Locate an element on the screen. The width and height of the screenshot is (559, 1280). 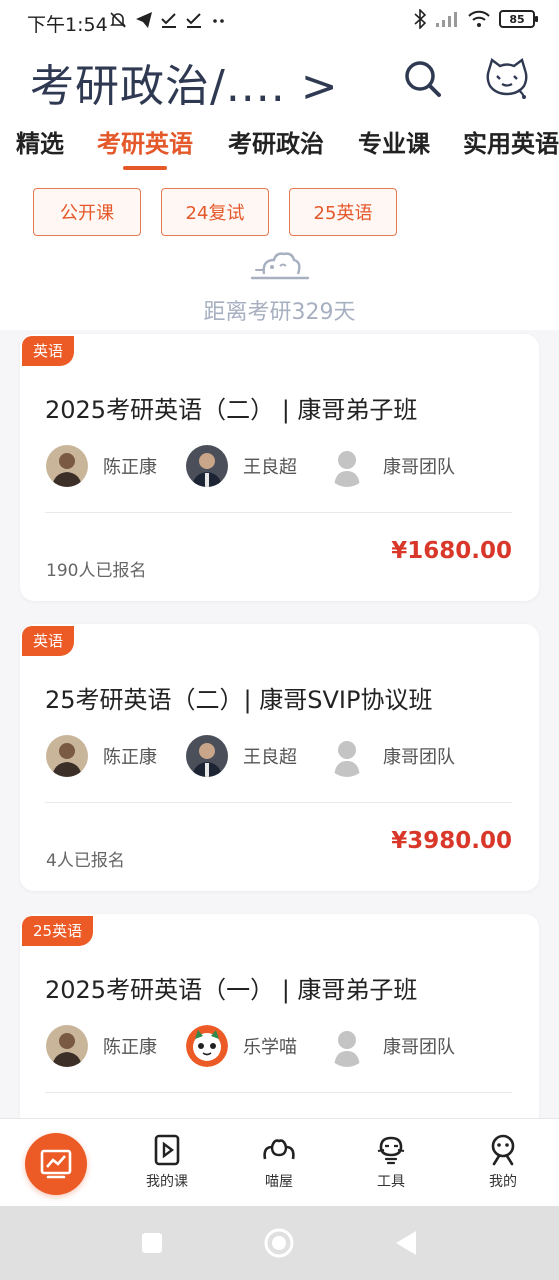
tool-cat-icon is located at coordinates (391, 1150).